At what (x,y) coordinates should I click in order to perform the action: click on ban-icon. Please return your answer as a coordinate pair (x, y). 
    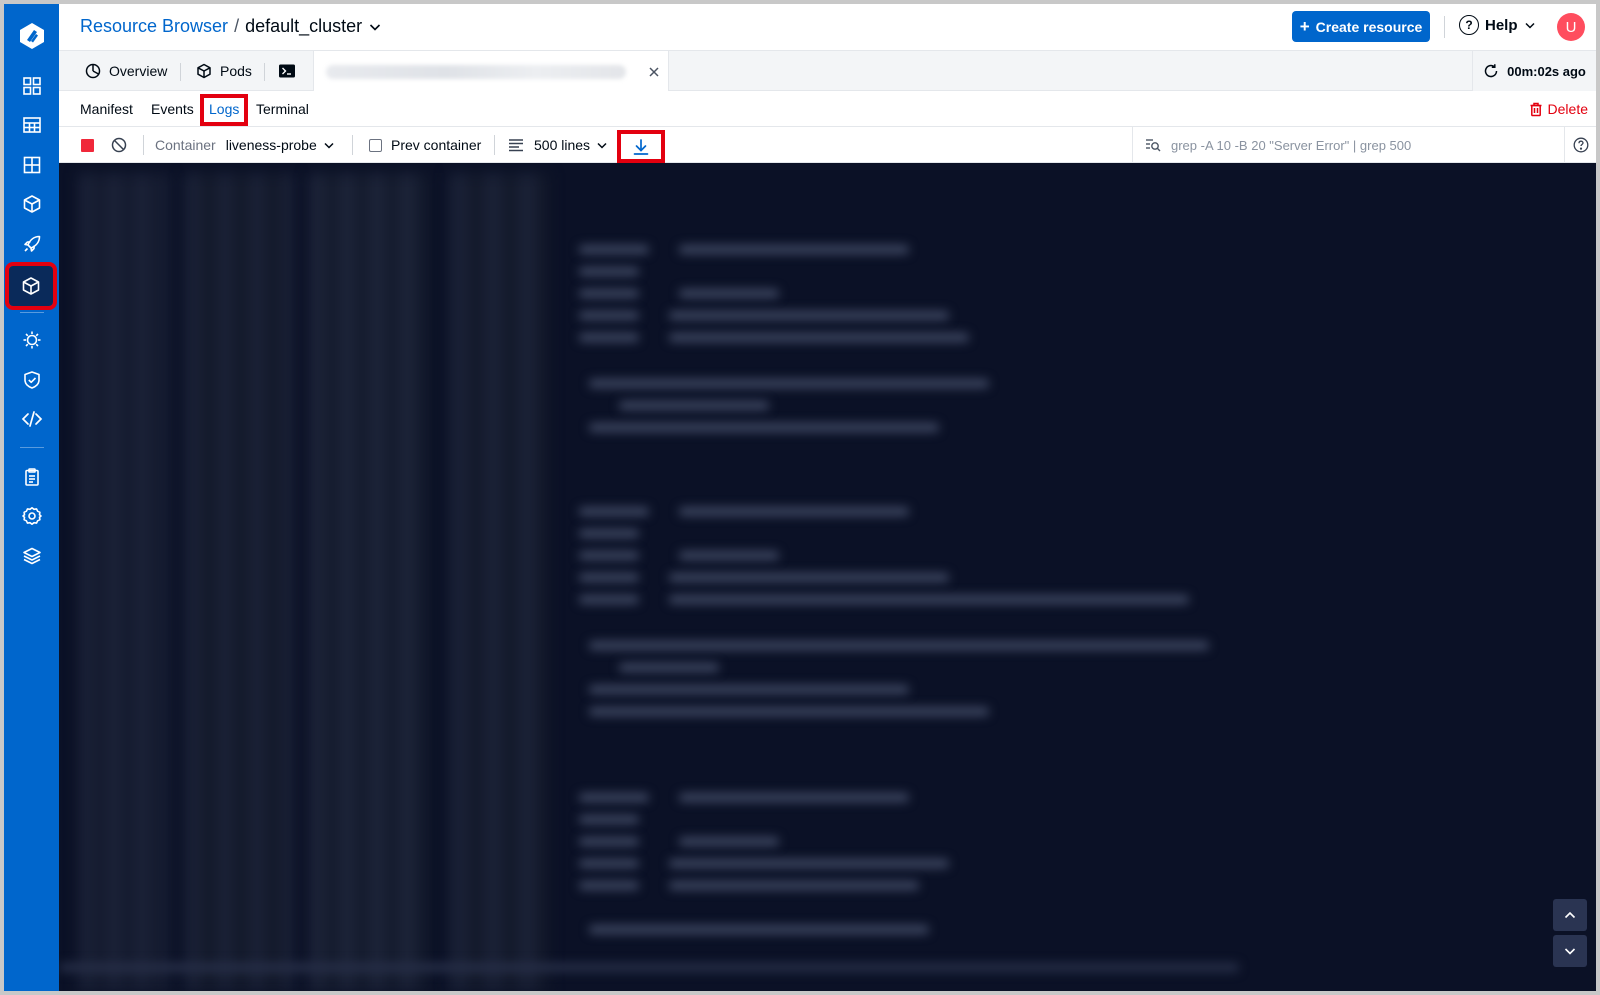
    Looking at the image, I should click on (119, 145).